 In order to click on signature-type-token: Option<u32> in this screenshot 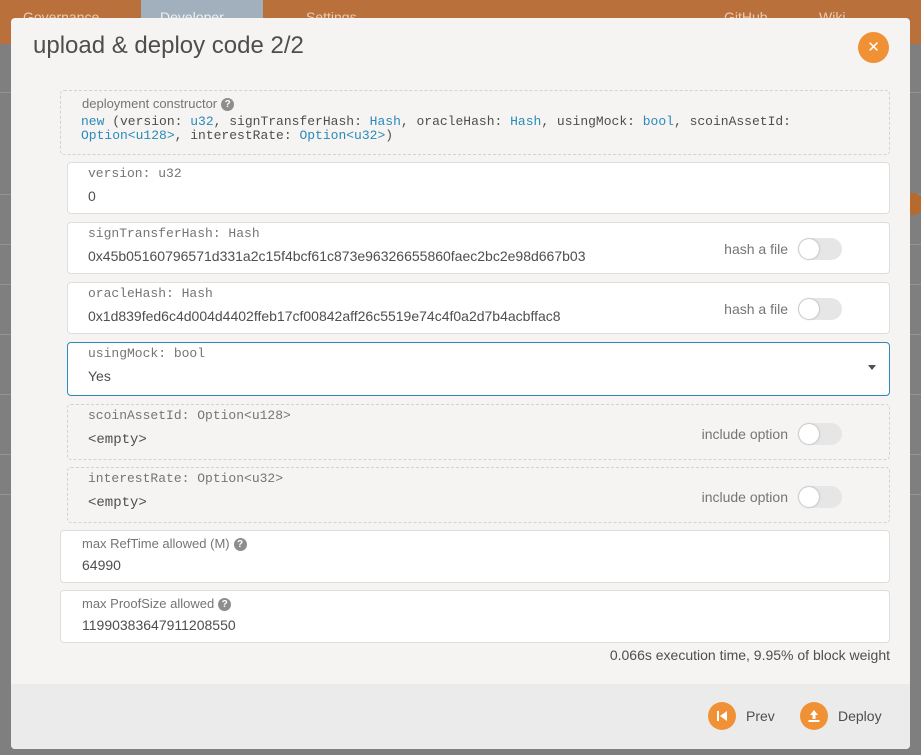, I will do `click(342, 135)`.